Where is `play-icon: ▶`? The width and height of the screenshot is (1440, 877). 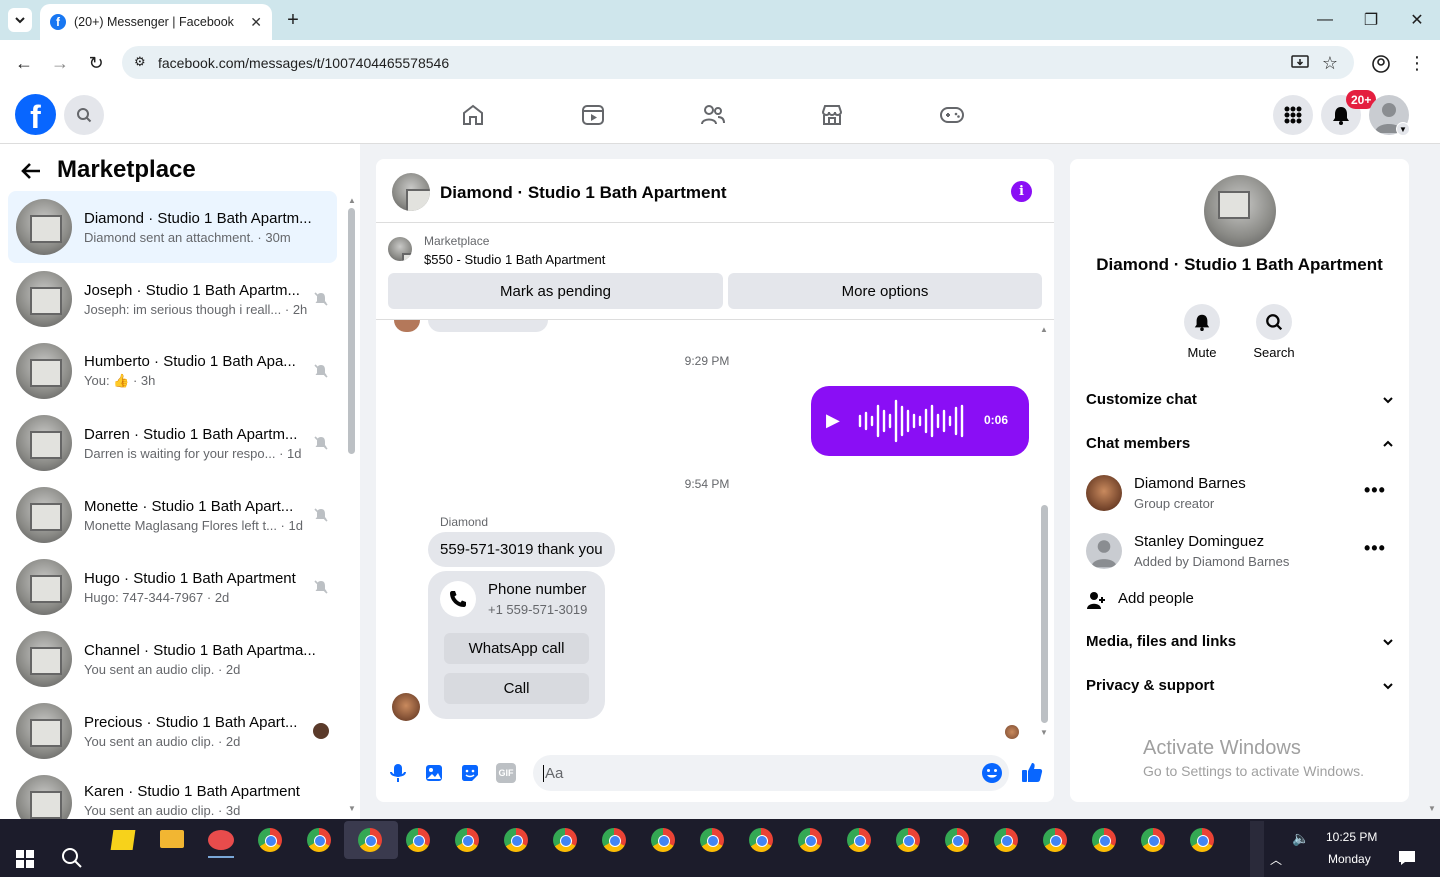 play-icon: ▶ is located at coordinates (836, 420).